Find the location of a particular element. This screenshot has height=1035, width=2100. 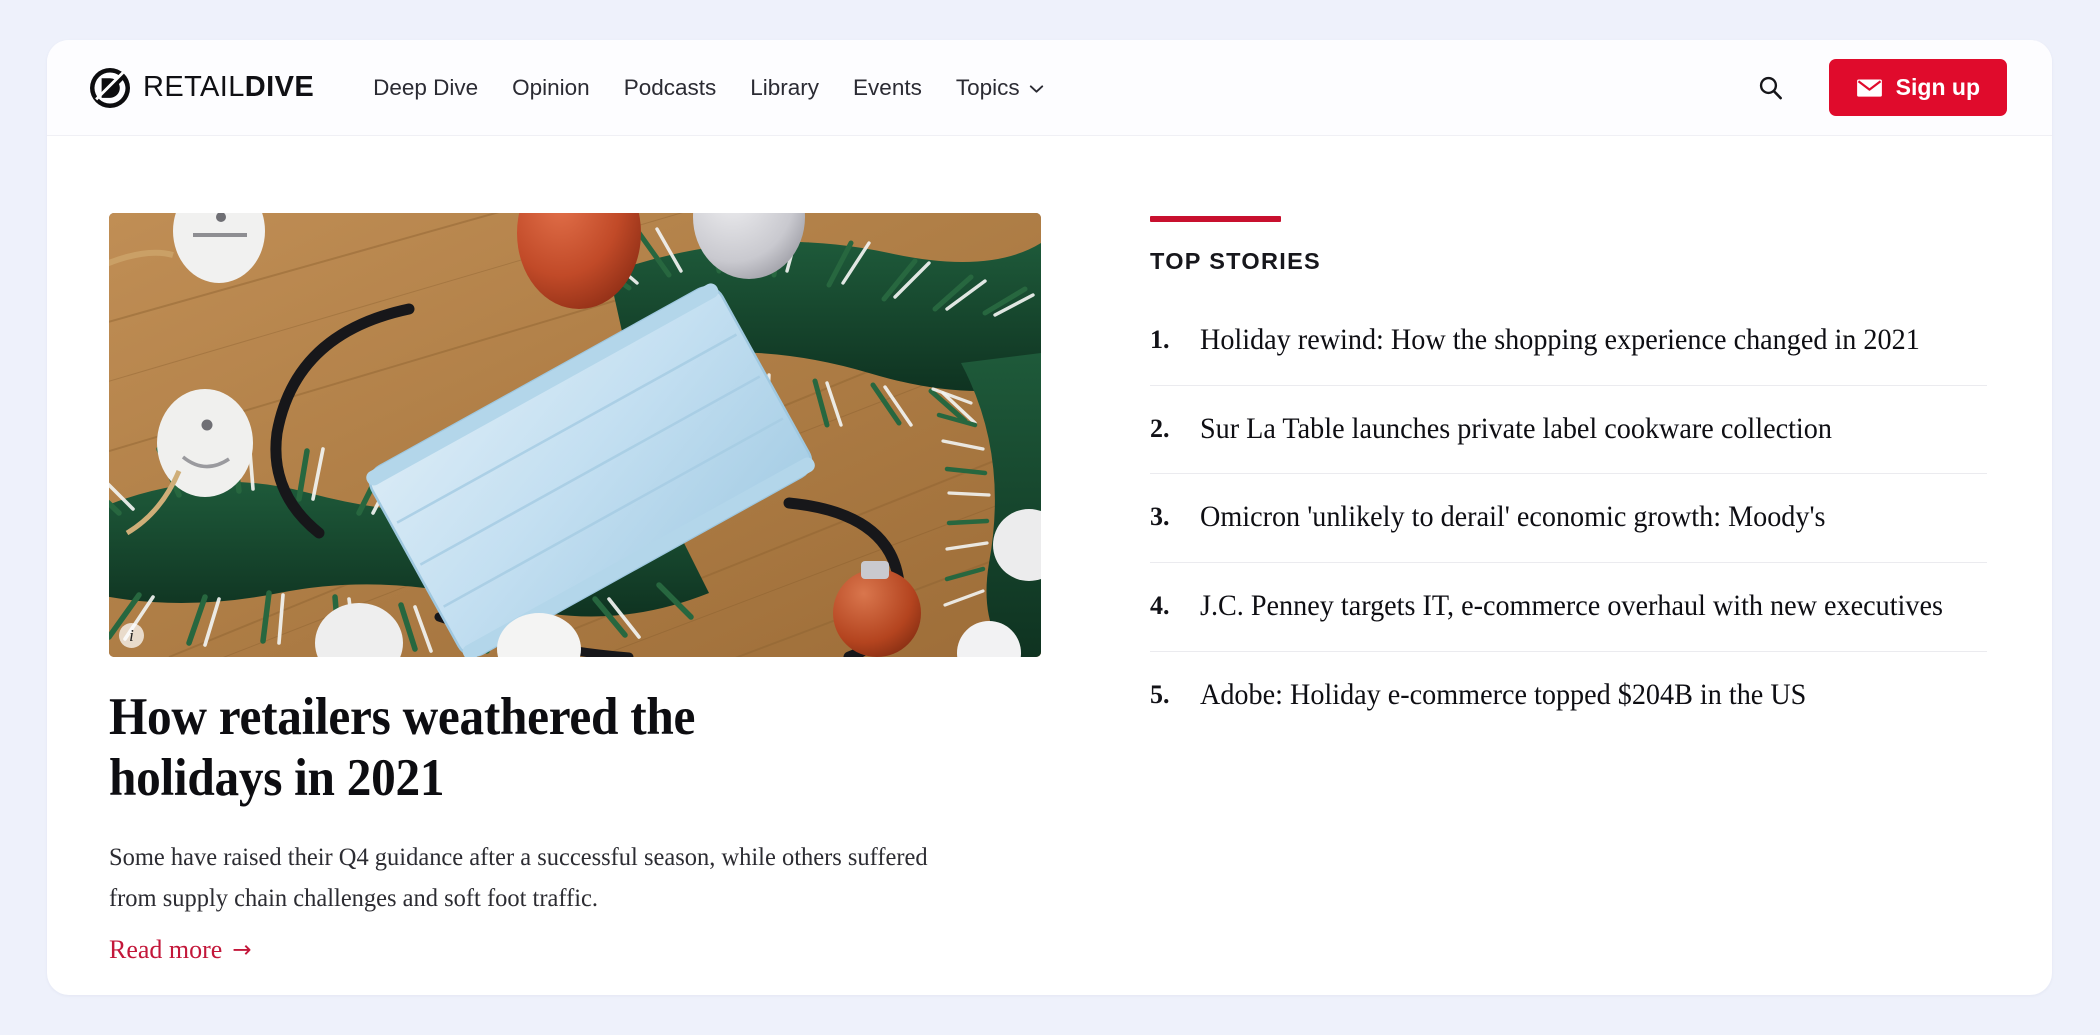

story-rank: 5. is located at coordinates (1160, 694).